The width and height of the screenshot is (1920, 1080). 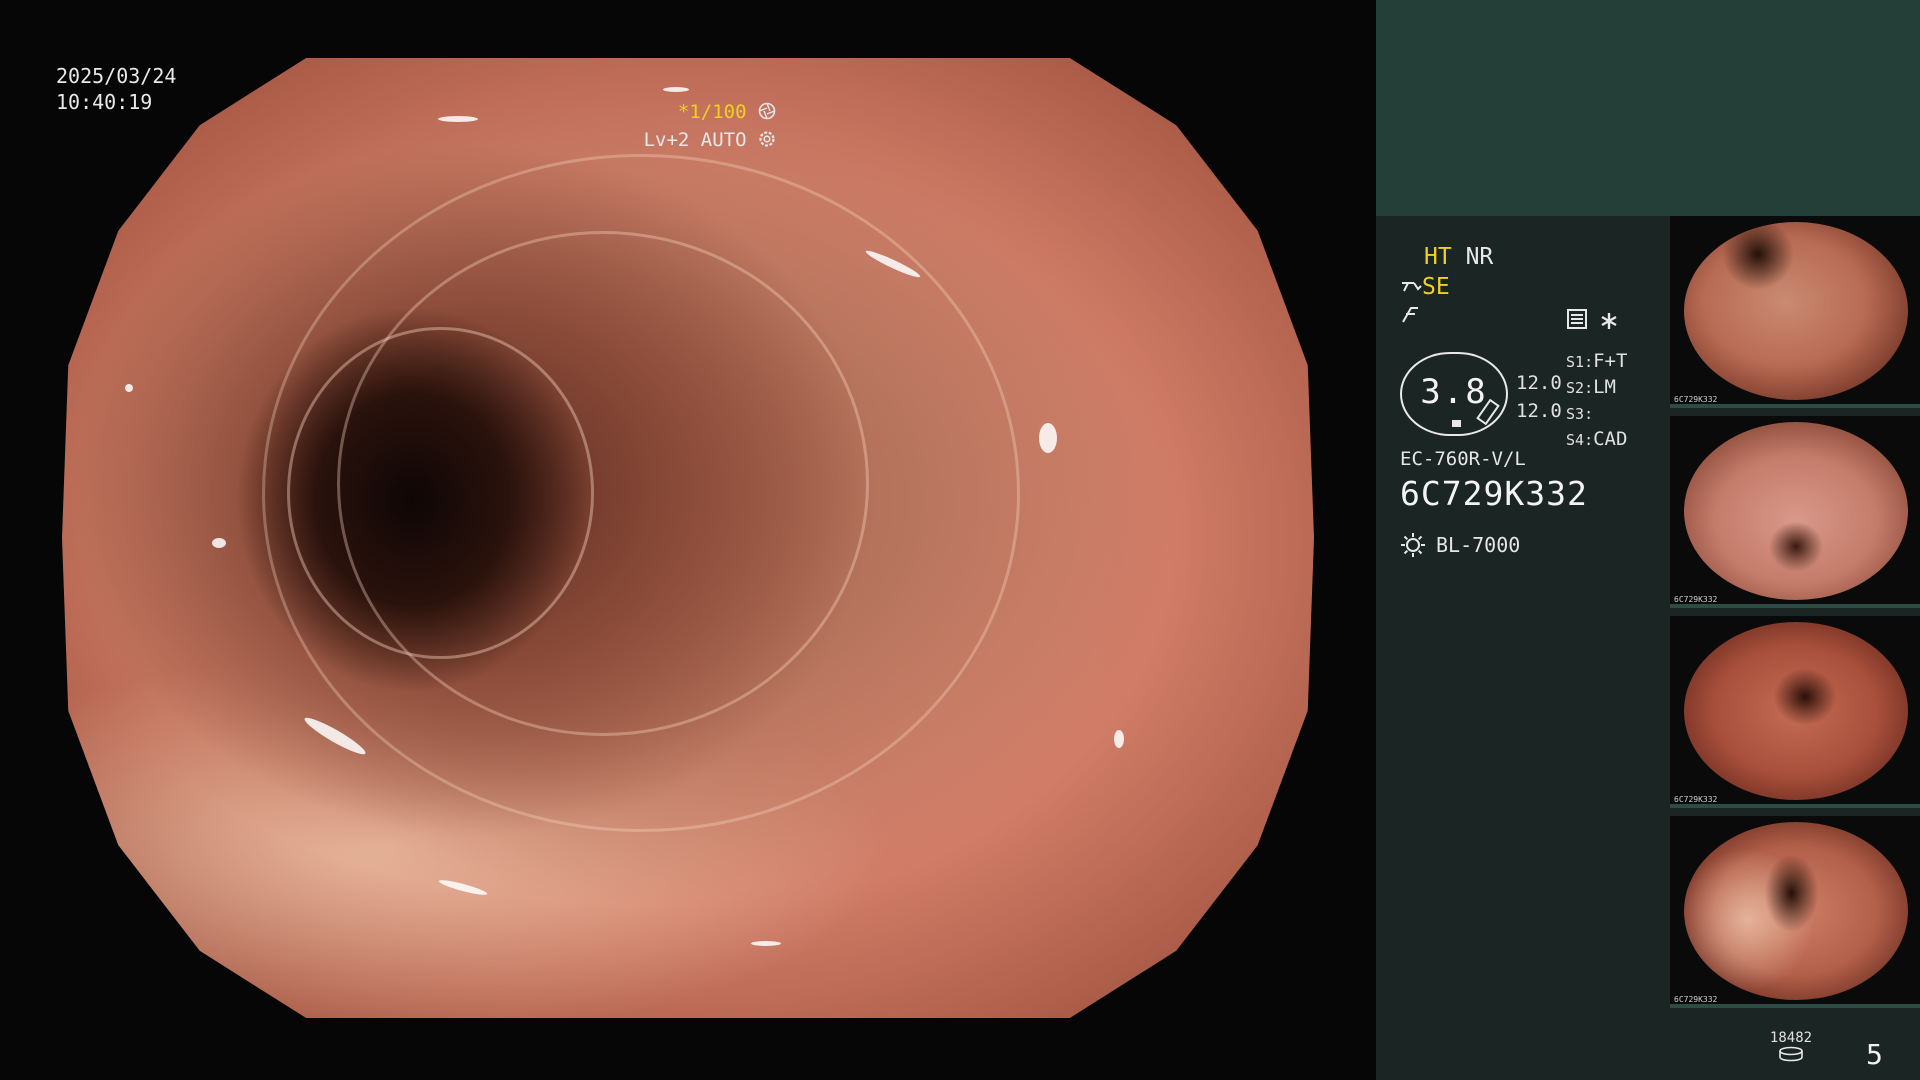 I want to click on gear-icon, so click(x=767, y=139).